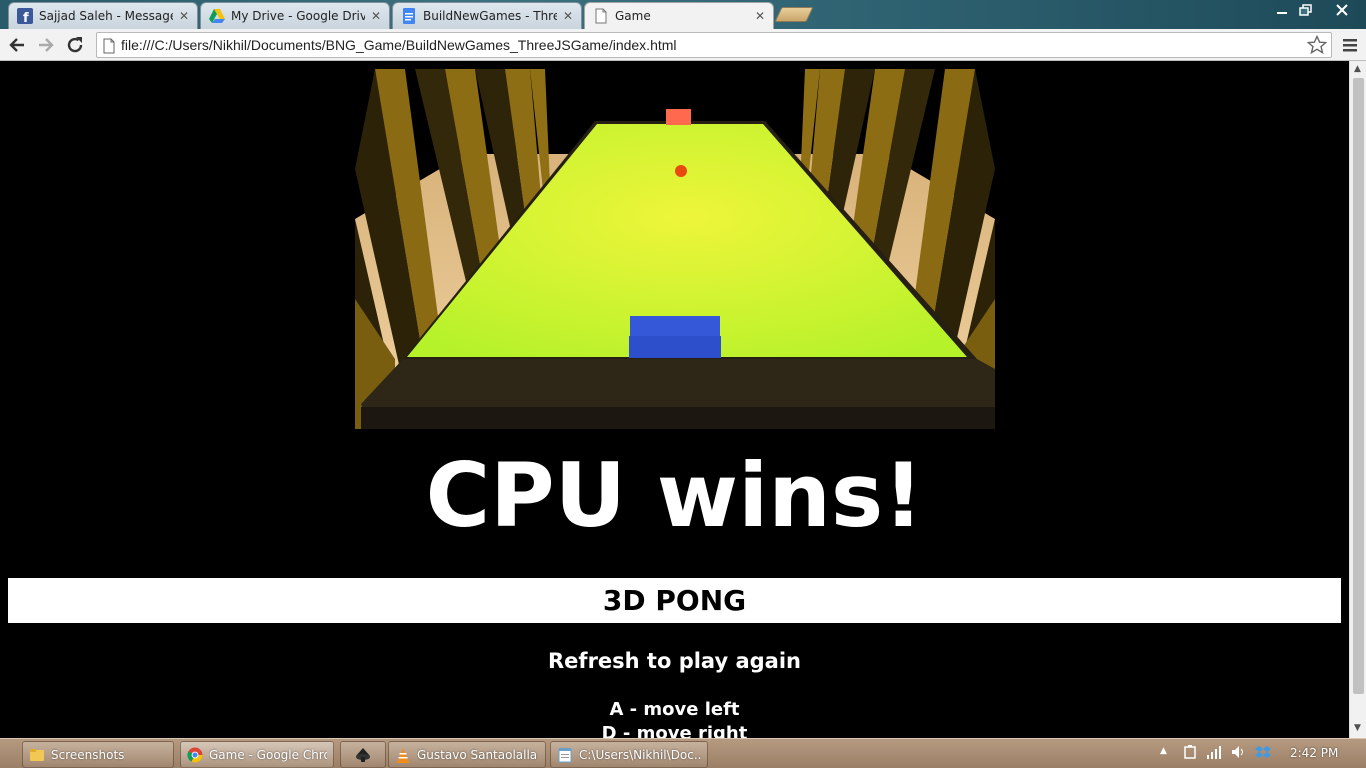  Describe the element at coordinates (1190, 753) in the screenshot. I see `power-icon` at that location.